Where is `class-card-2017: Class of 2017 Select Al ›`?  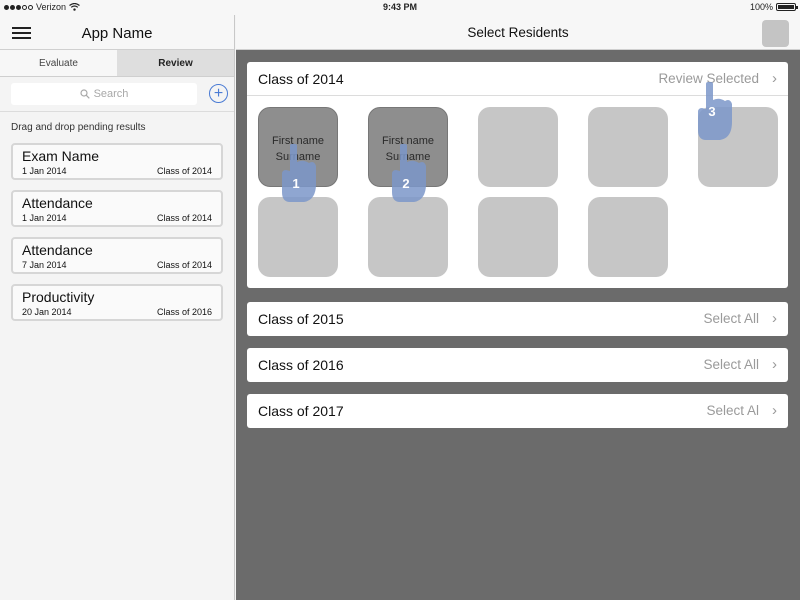 class-card-2017: Class of 2017 Select Al › is located at coordinates (517, 411).